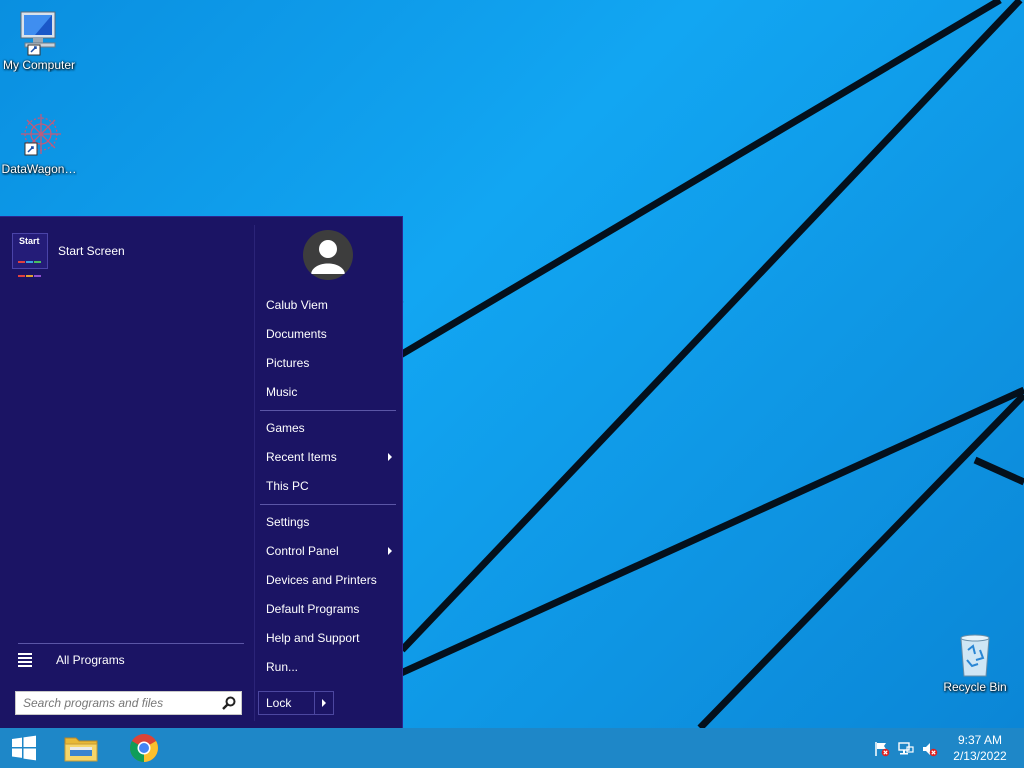 This screenshot has width=1024, height=768. I want to click on start-button, so click(24, 748).